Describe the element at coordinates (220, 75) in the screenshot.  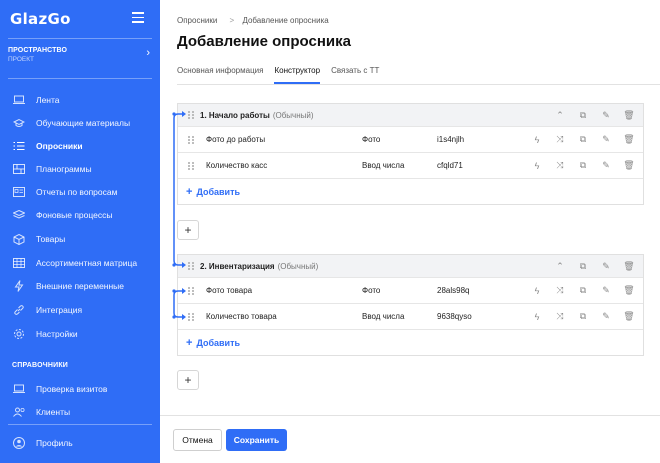
I see `tab-main-info: Основная информация` at that location.